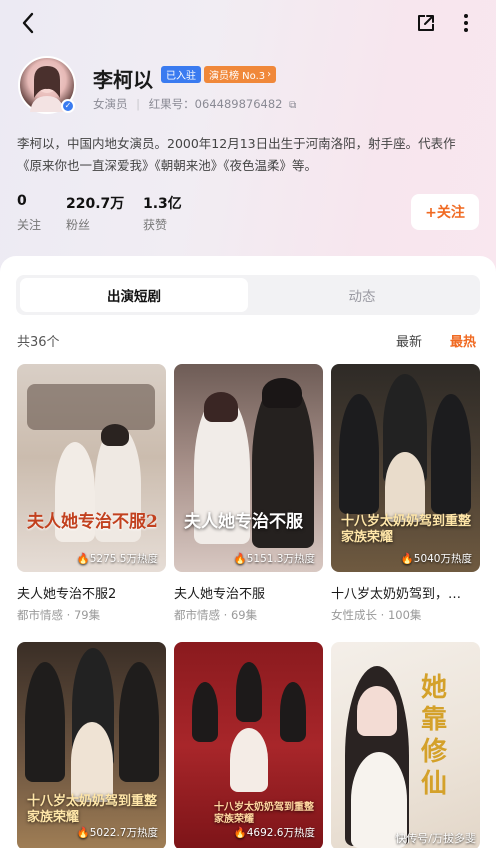 The image size is (496, 848). Describe the element at coordinates (92, 522) in the screenshot. I see `poster-title: 夫人她专治不服2` at that location.